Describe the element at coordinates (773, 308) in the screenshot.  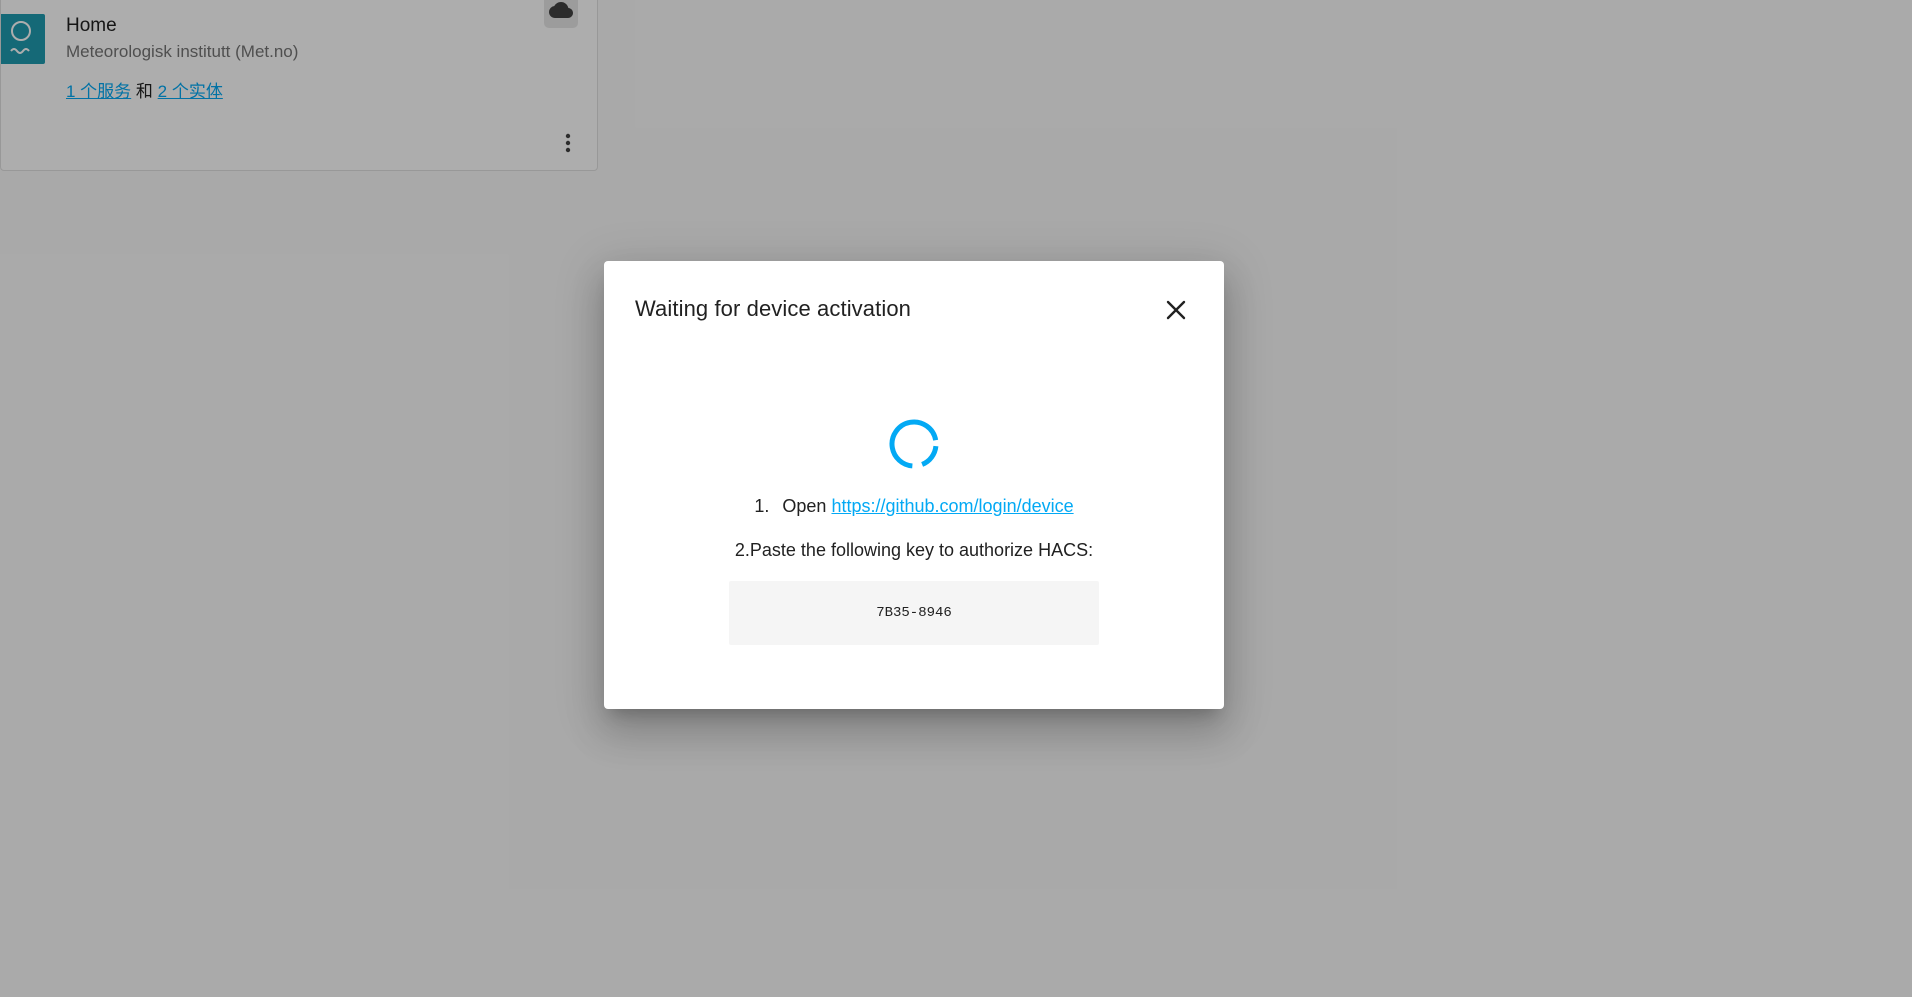
I see `dialog-title: Waiting for device activation` at that location.